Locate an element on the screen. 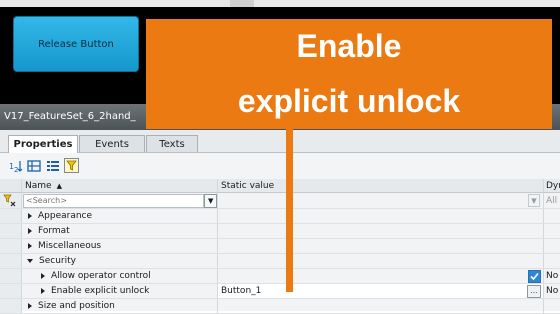  row-label: Miscellaneous is located at coordinates (120, 246).